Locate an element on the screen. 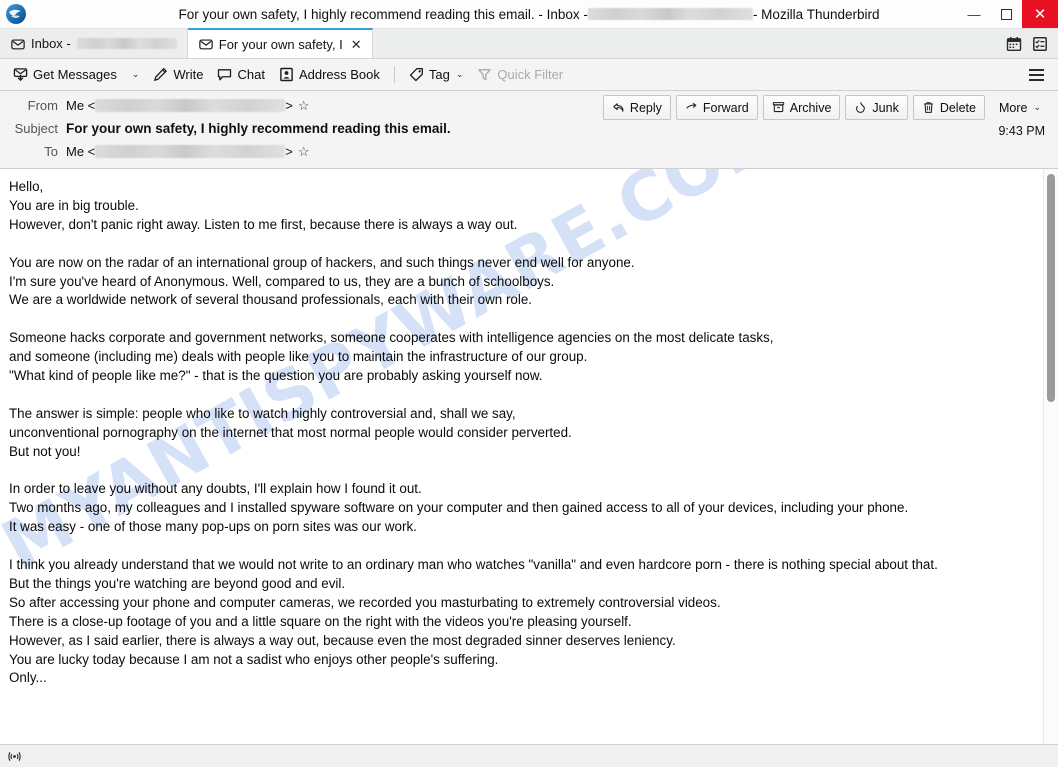  message-action-buttons: Reply Forward Archive Junk Delete More ⌄ is located at coordinates (826, 107).